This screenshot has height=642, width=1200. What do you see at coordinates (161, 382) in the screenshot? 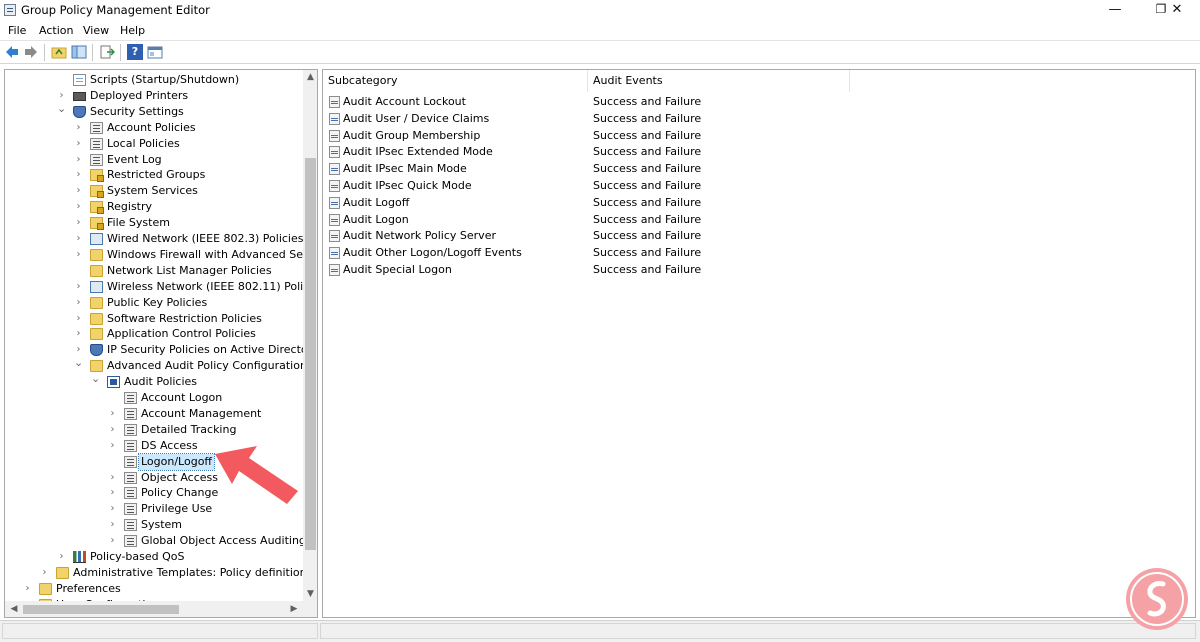
I see `tree-node-label: Audit Policies` at bounding box center [161, 382].